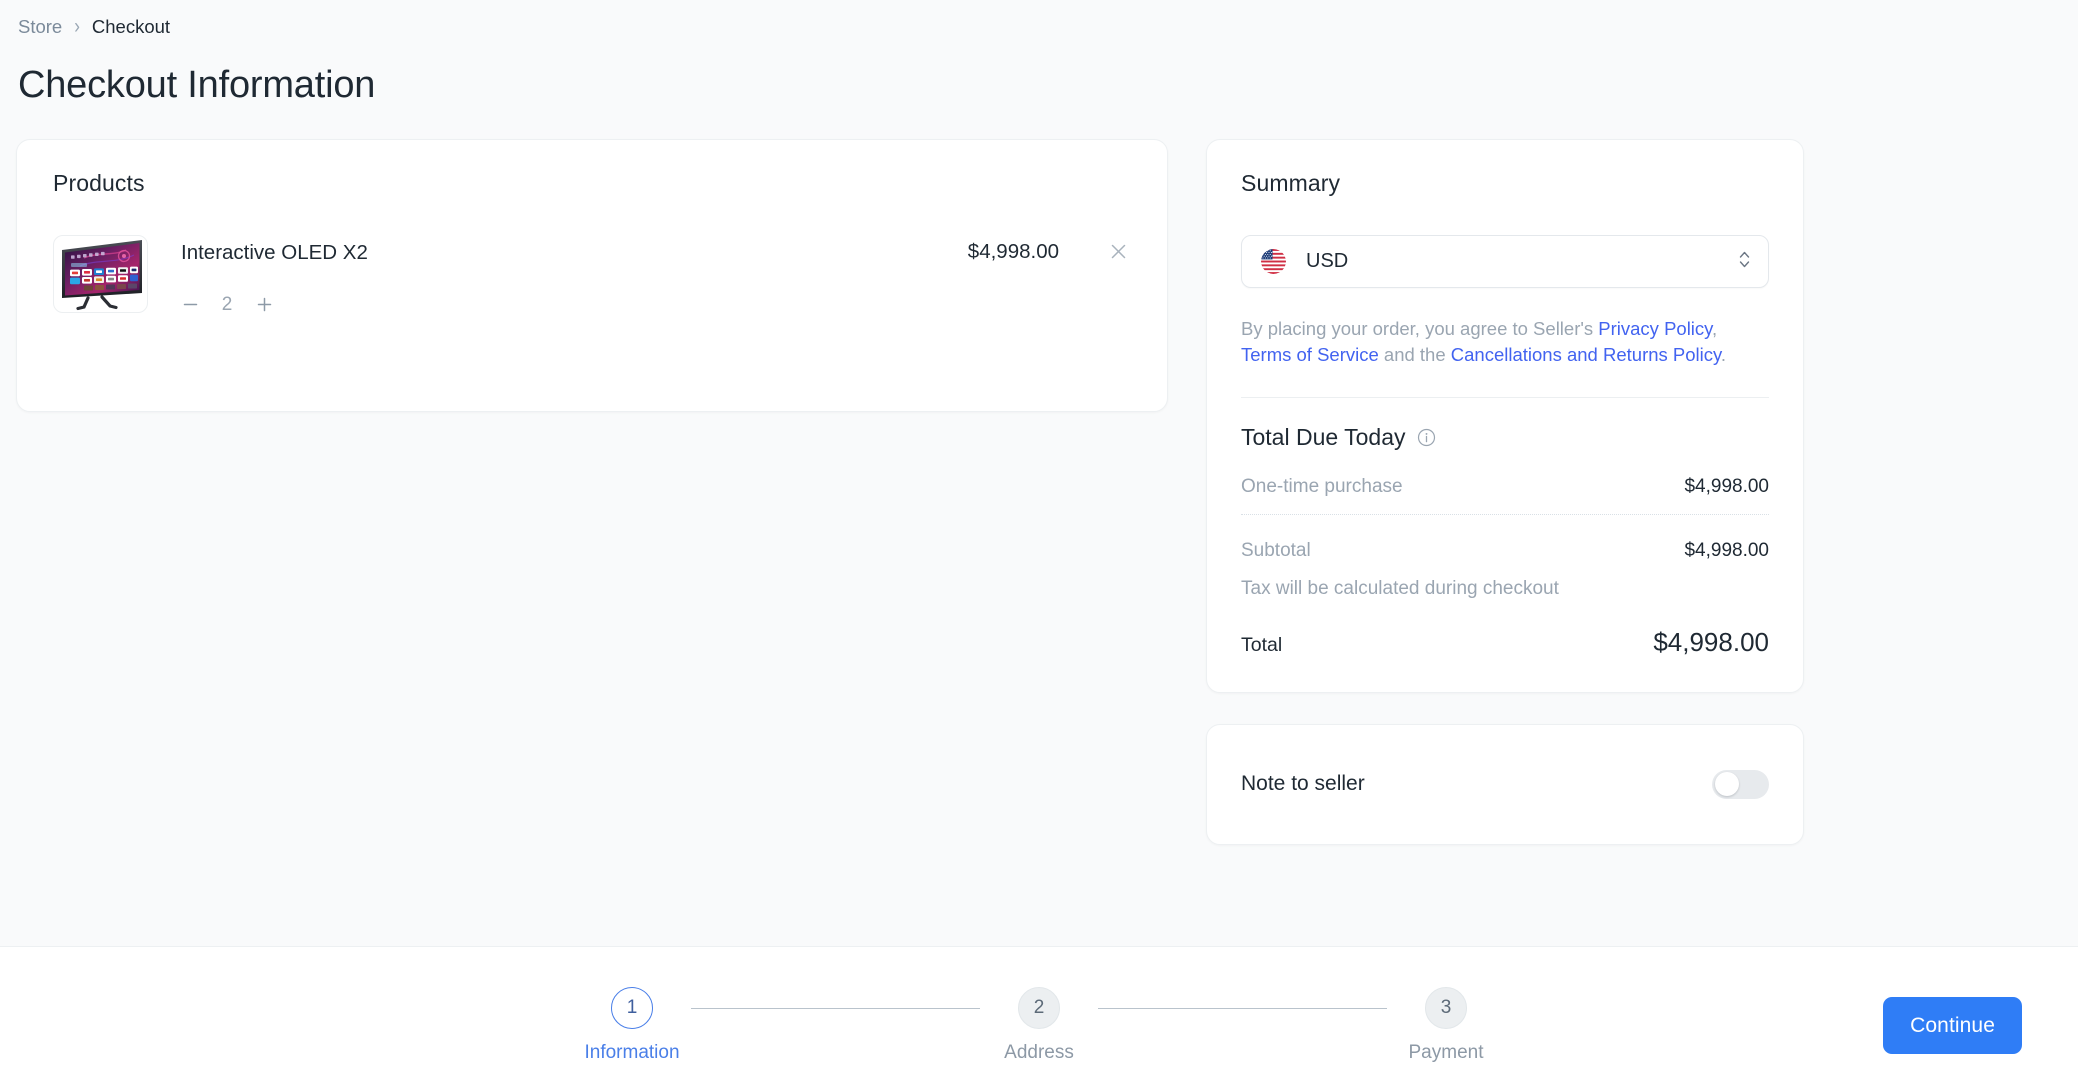  What do you see at coordinates (1262, 644) in the screenshot?
I see `grand-total-label: Total` at bounding box center [1262, 644].